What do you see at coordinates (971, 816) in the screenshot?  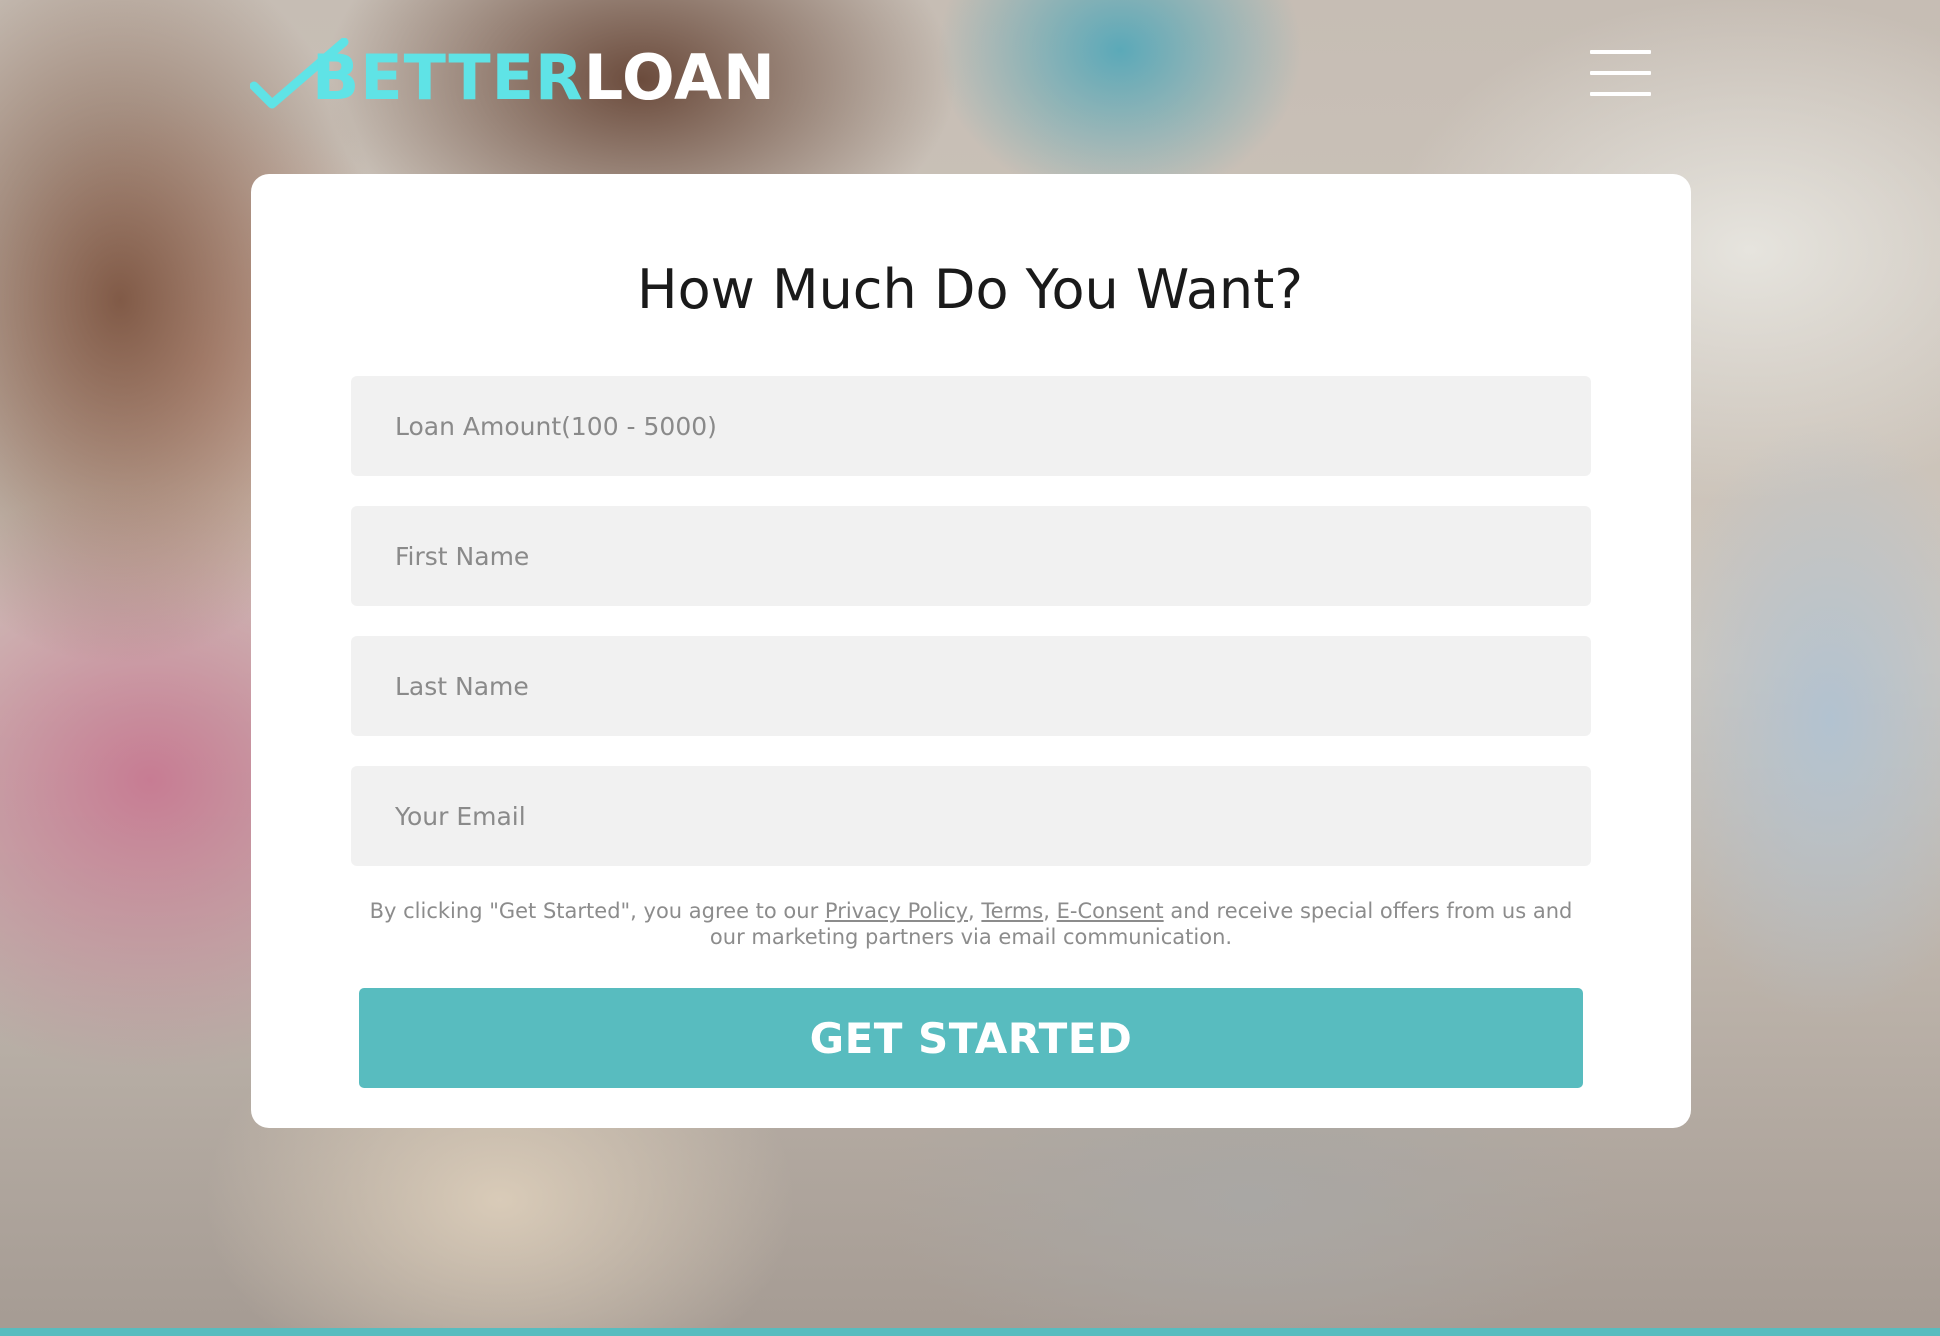 I see `email-input` at bounding box center [971, 816].